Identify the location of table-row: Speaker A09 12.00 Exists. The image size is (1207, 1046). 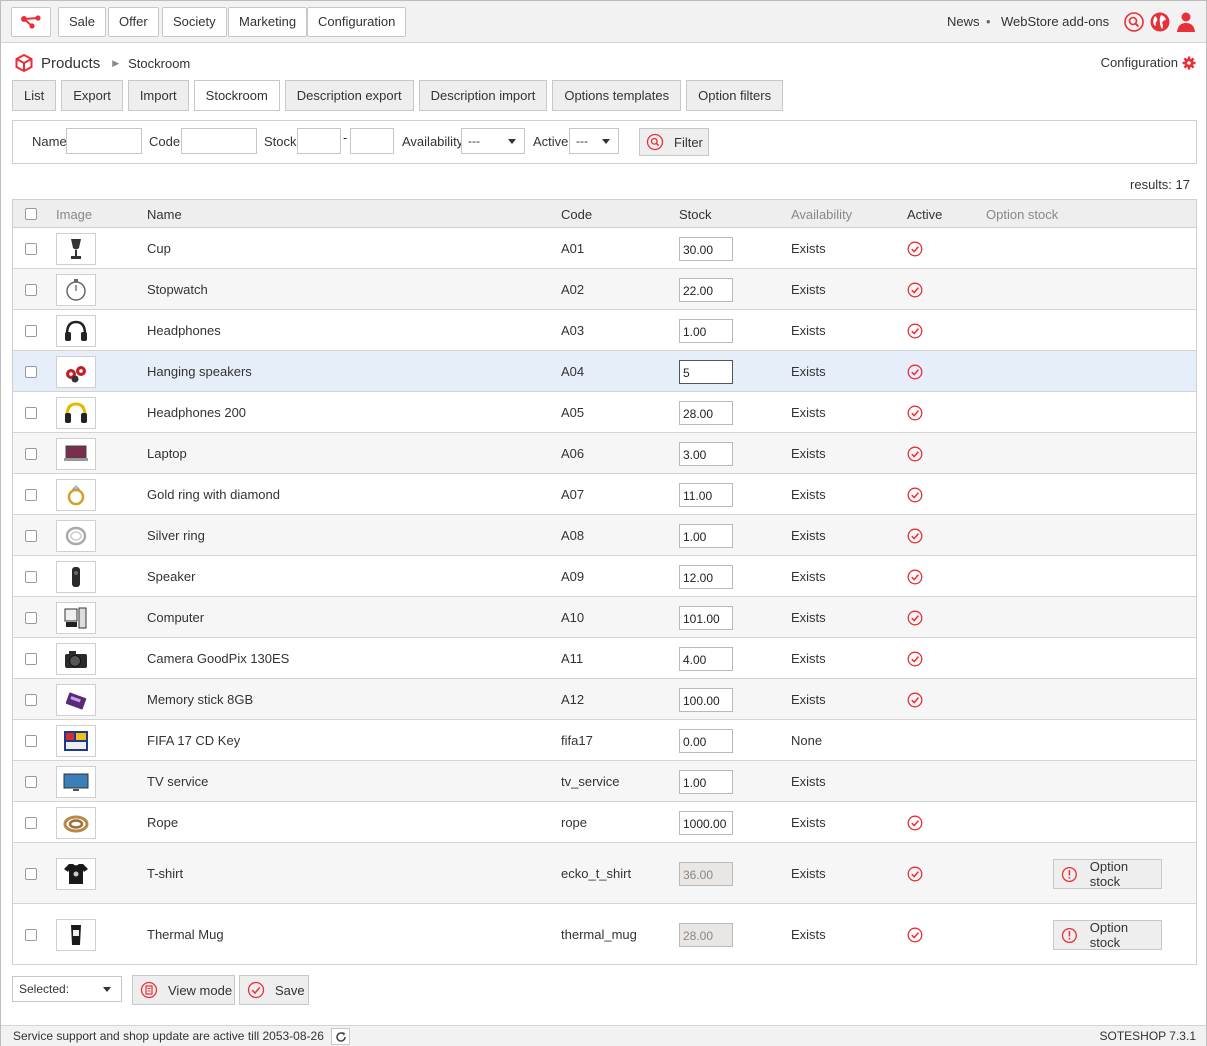
(604, 576).